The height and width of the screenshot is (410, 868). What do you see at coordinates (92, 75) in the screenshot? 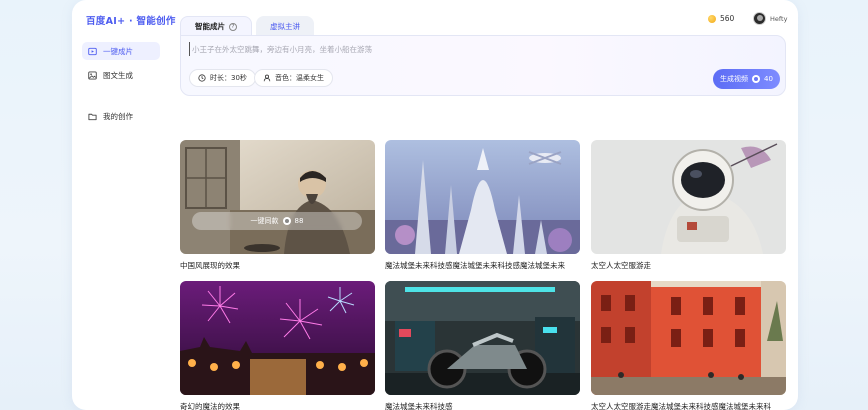
I see `image-icon` at bounding box center [92, 75].